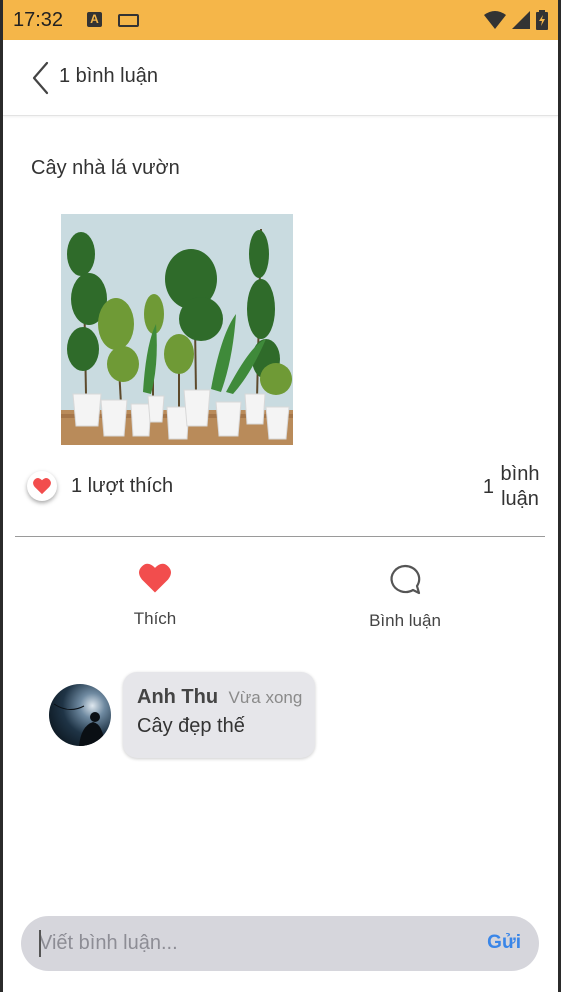 The image size is (561, 992). I want to click on like-button-label: Thích, so click(155, 618).